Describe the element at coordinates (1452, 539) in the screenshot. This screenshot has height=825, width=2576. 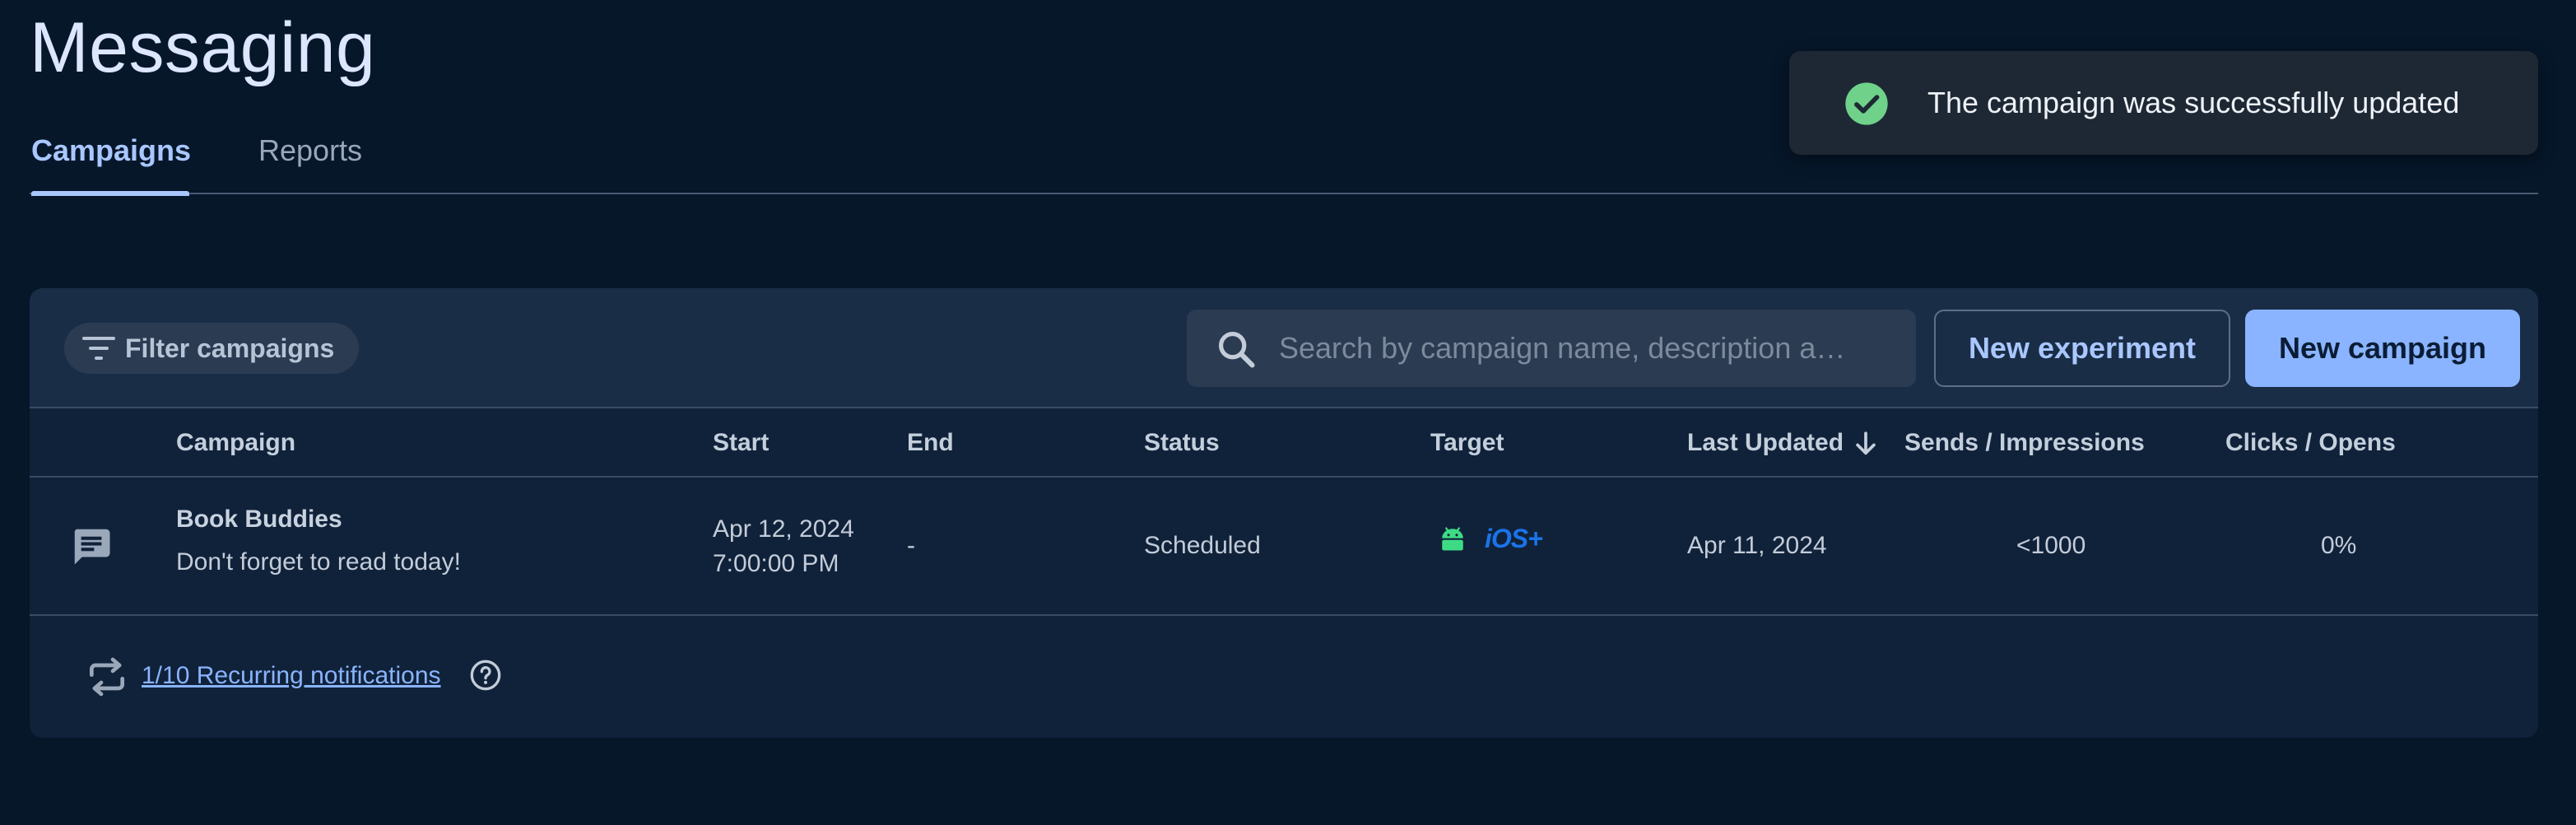
I see `android-icon` at that location.